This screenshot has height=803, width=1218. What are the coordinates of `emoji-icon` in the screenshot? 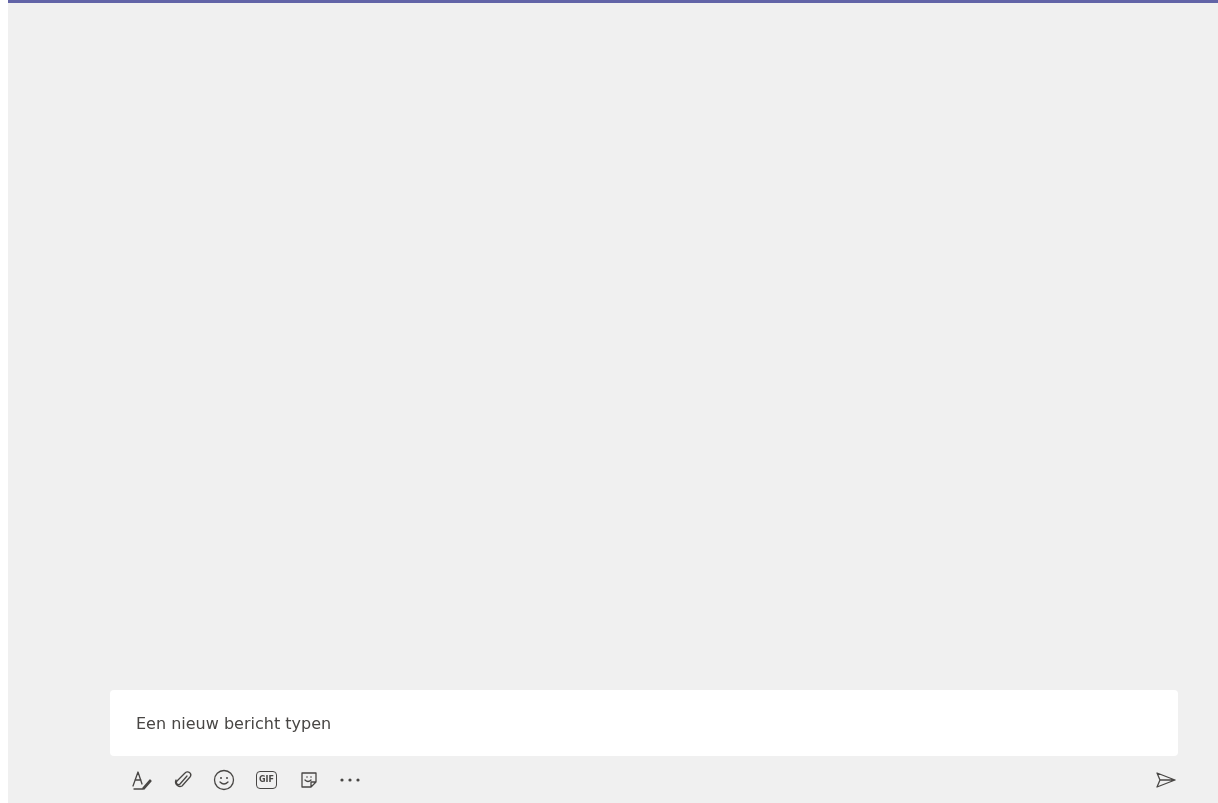 It's located at (224, 779).